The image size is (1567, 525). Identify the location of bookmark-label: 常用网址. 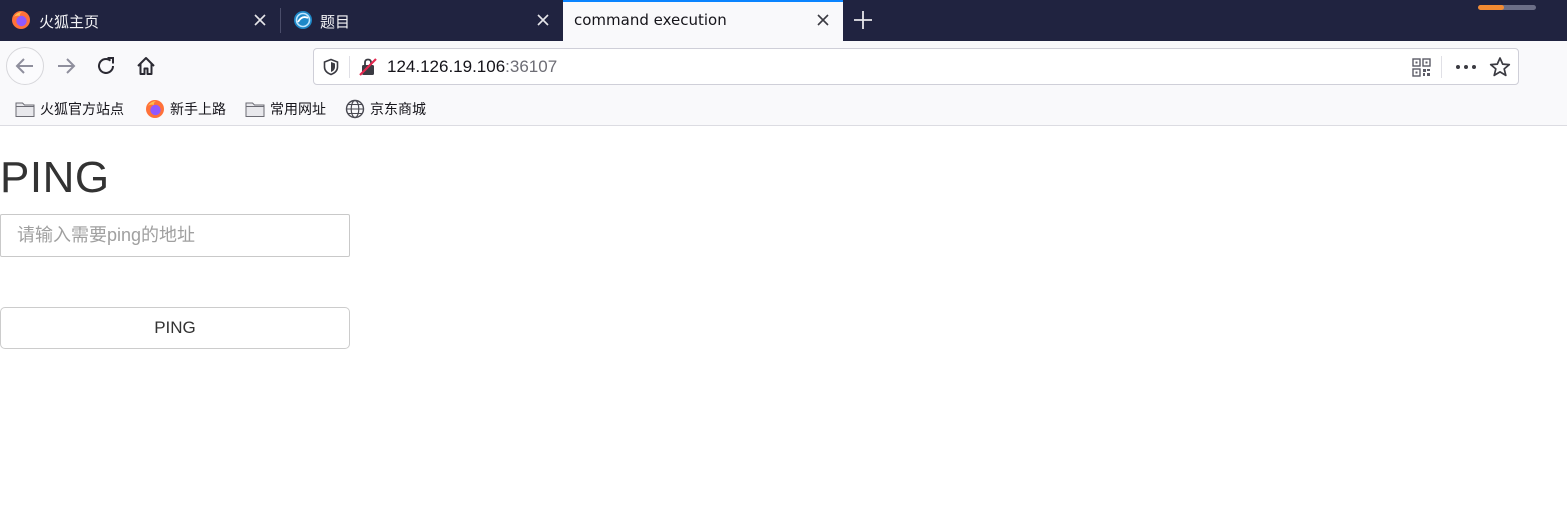
(298, 110).